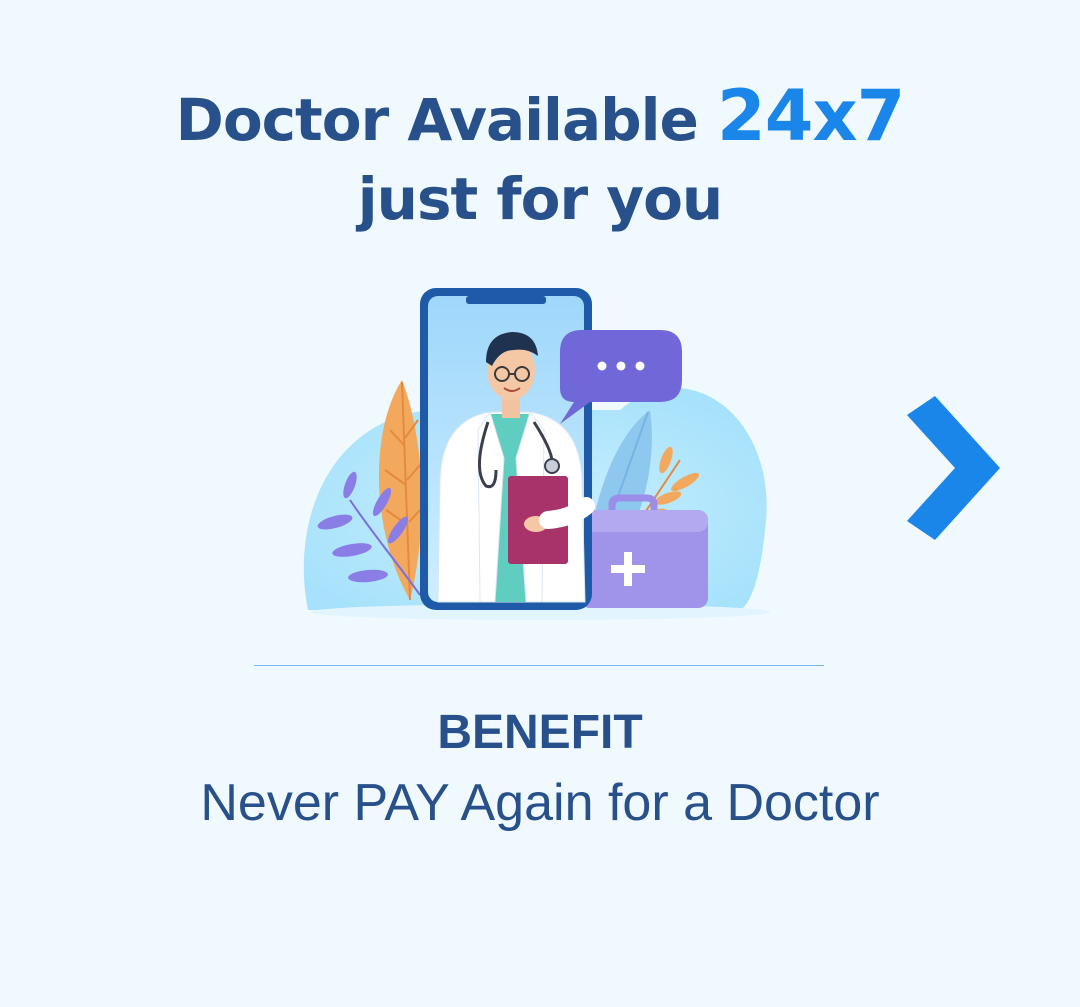  What do you see at coordinates (540, 803) in the screenshot?
I see `benefit-description: Never PAY Again for a Doctor` at bounding box center [540, 803].